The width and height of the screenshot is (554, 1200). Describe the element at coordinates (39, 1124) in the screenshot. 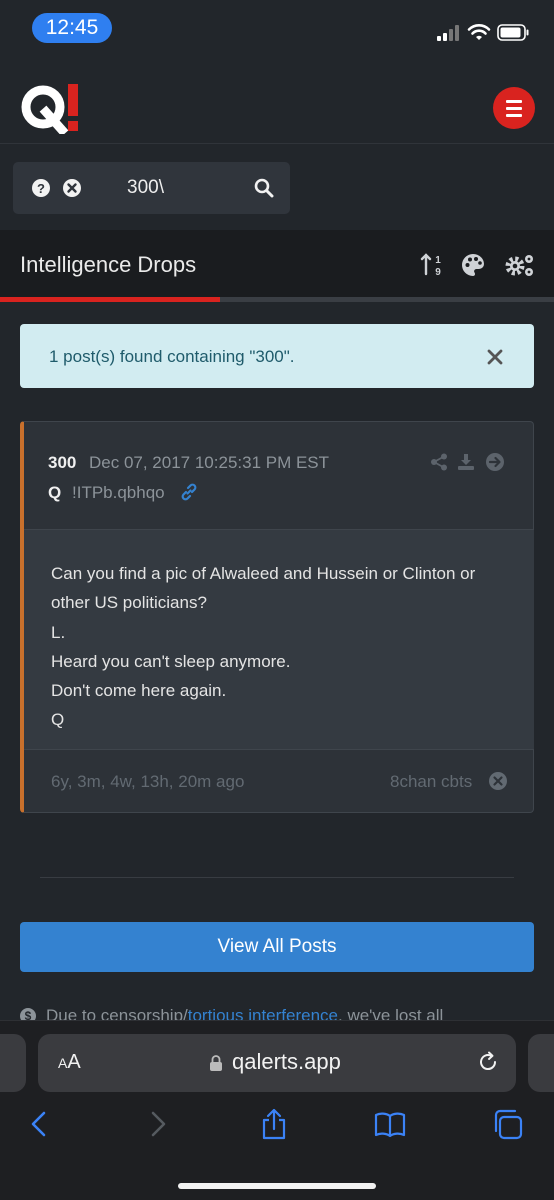

I see `back-icon` at that location.